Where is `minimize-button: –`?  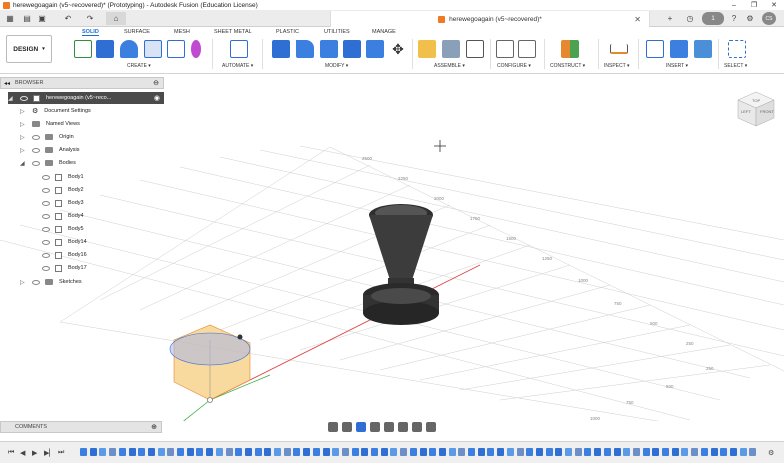 minimize-button: – is located at coordinates (734, 5).